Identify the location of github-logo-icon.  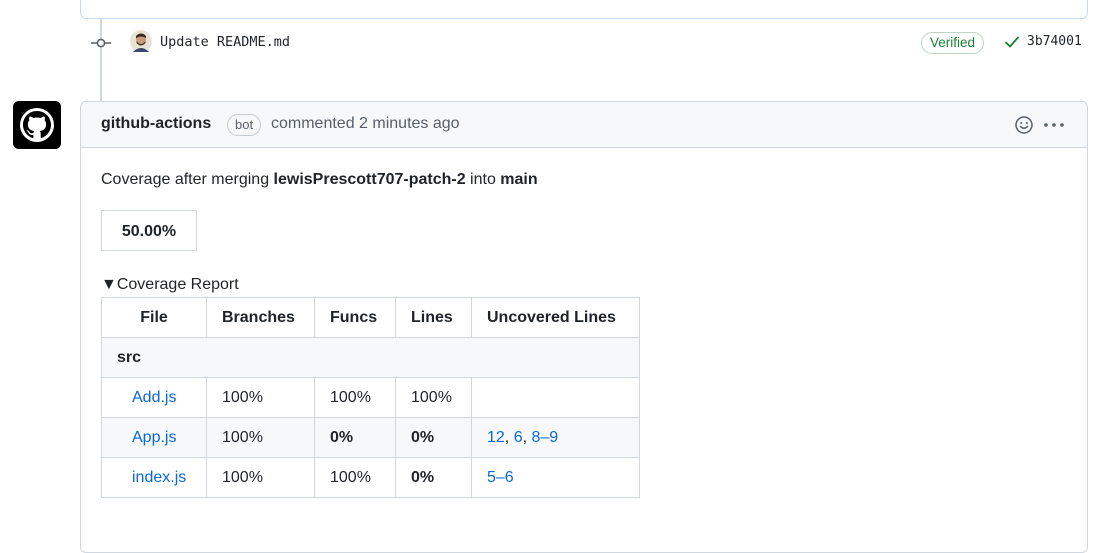
(37, 125).